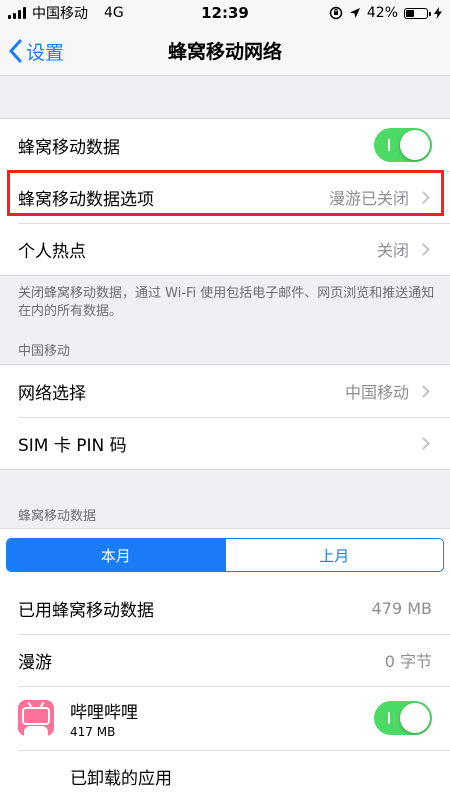 The width and height of the screenshot is (450, 800). I want to click on usage-section-header: 蜂窝移动数据, so click(57, 516).